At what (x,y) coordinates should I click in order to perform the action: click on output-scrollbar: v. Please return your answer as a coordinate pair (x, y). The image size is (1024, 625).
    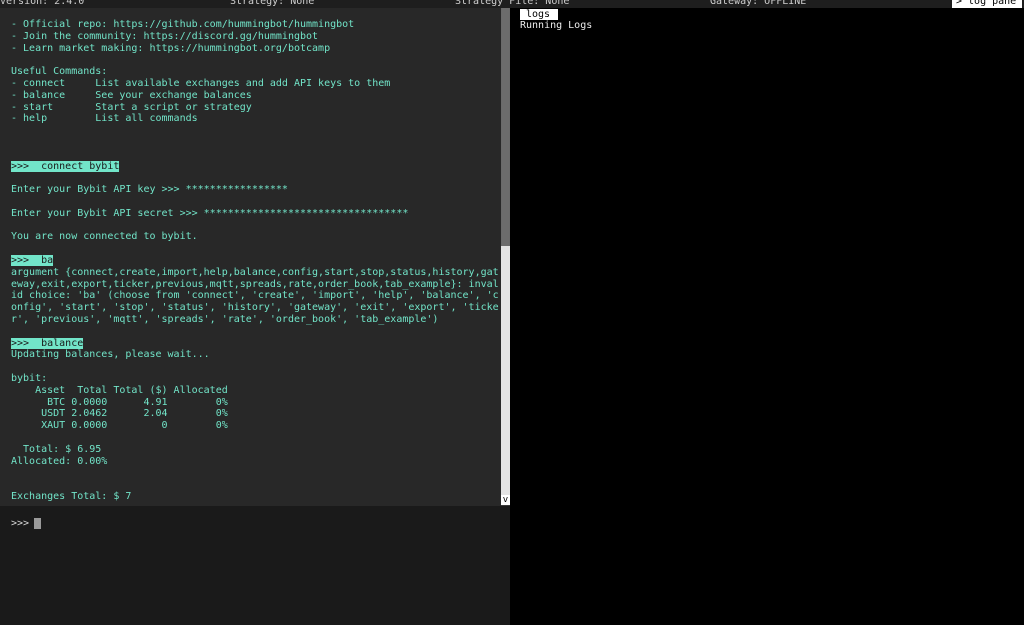
    Looking at the image, I should click on (505, 257).